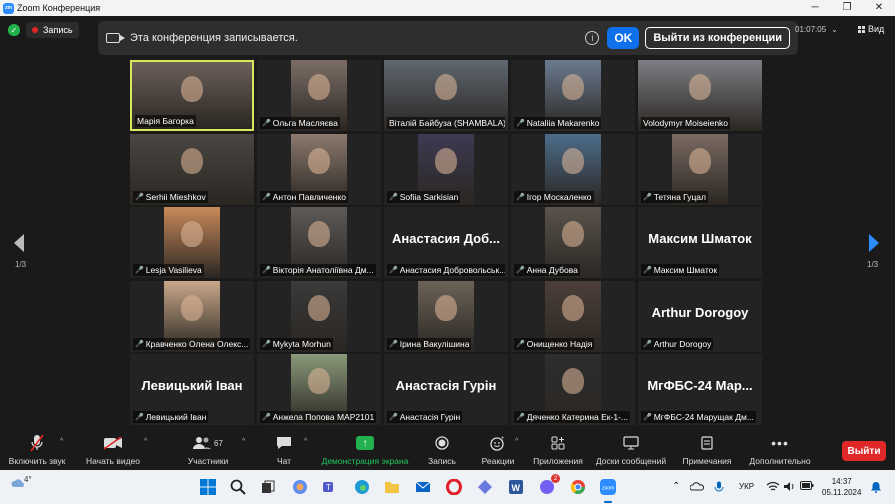 The width and height of the screenshot is (895, 504). I want to click on video-options-caret-icon: ^, so click(145, 441).